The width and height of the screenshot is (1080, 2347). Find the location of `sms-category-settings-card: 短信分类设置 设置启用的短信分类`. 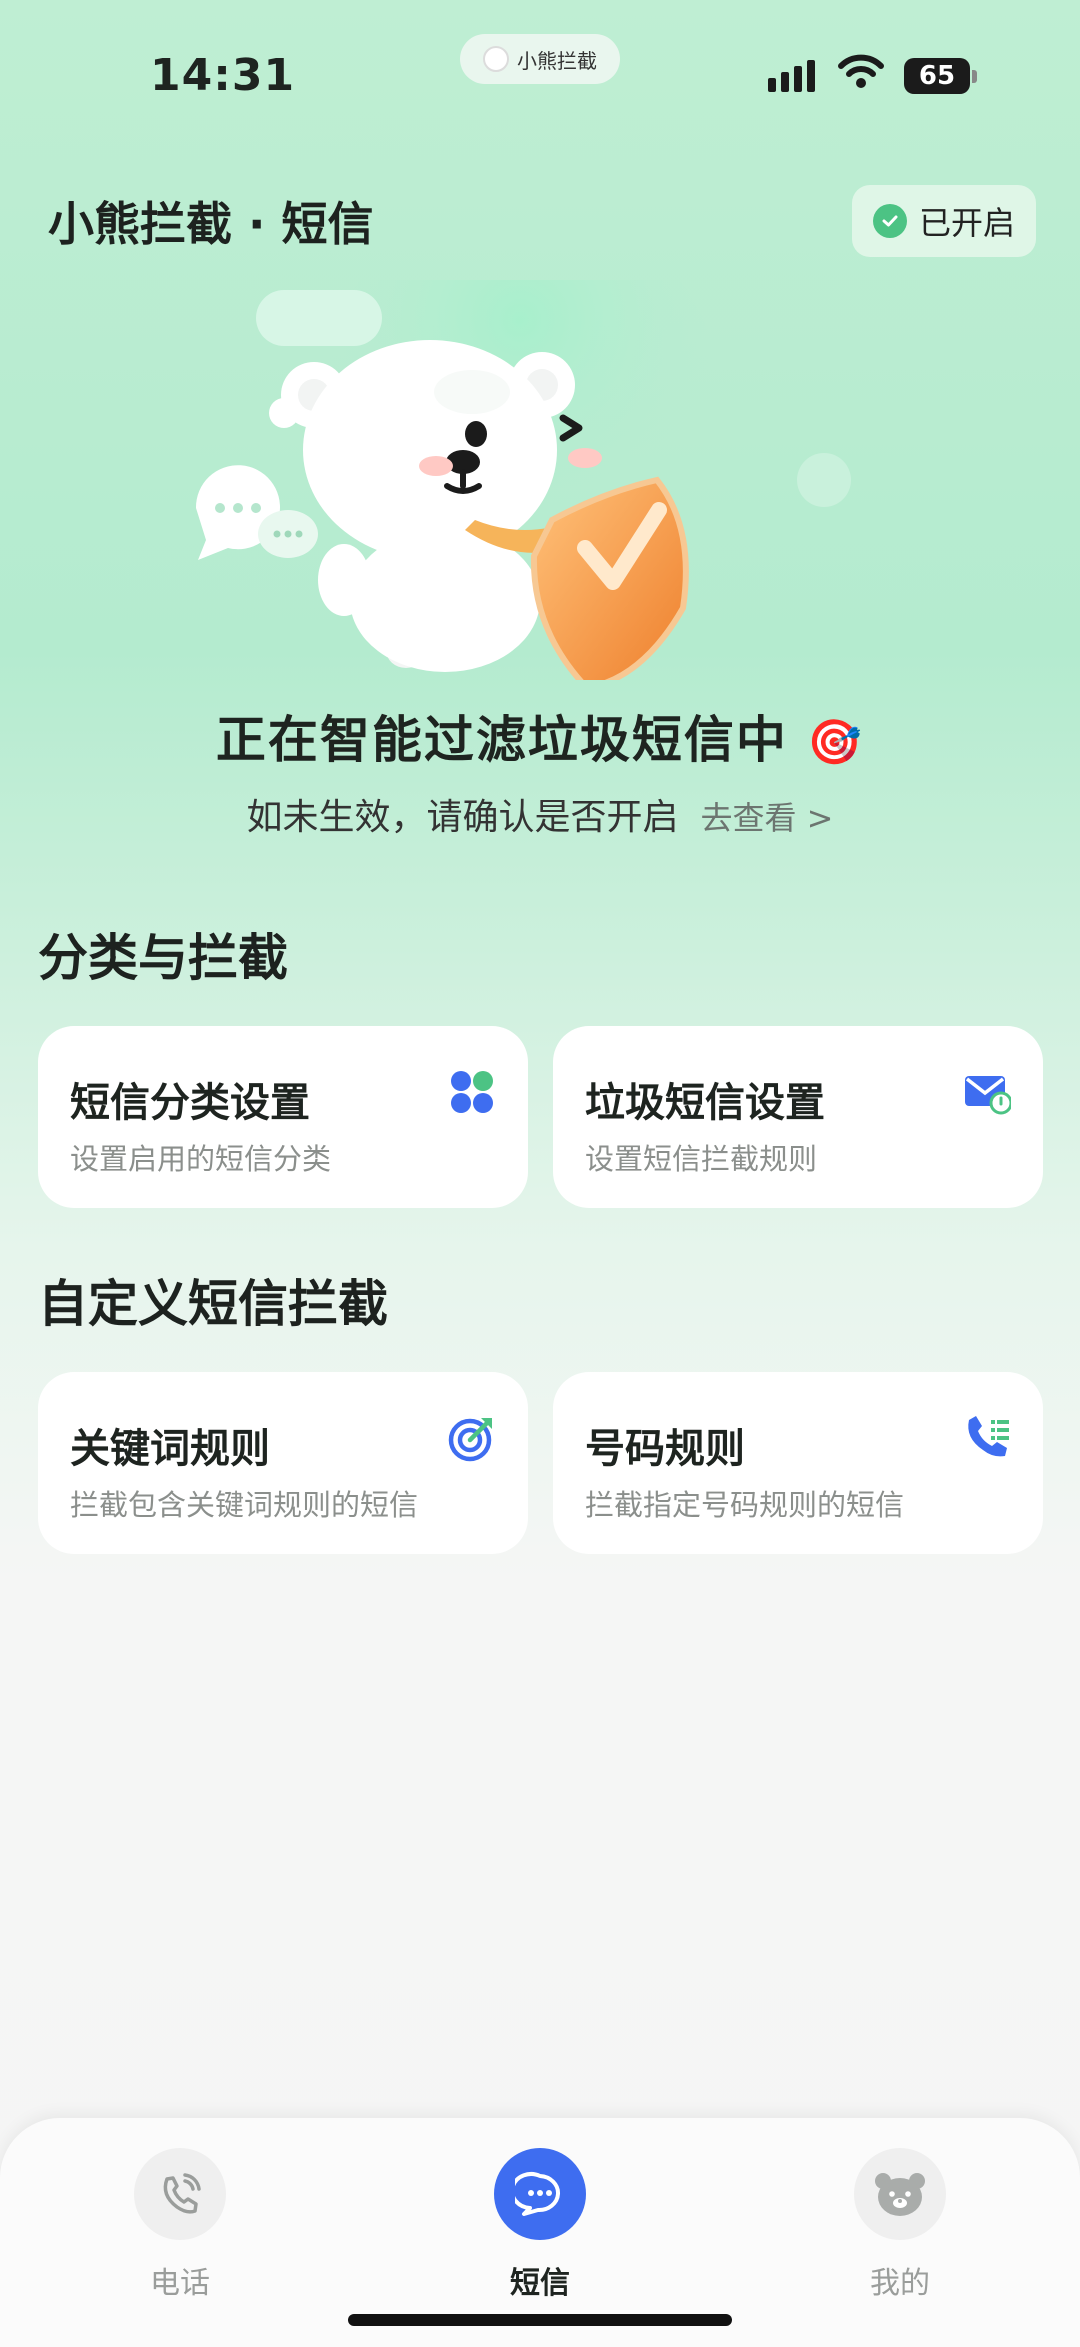

sms-category-settings-card: 短信分类设置 设置启用的短信分类 is located at coordinates (283, 1117).